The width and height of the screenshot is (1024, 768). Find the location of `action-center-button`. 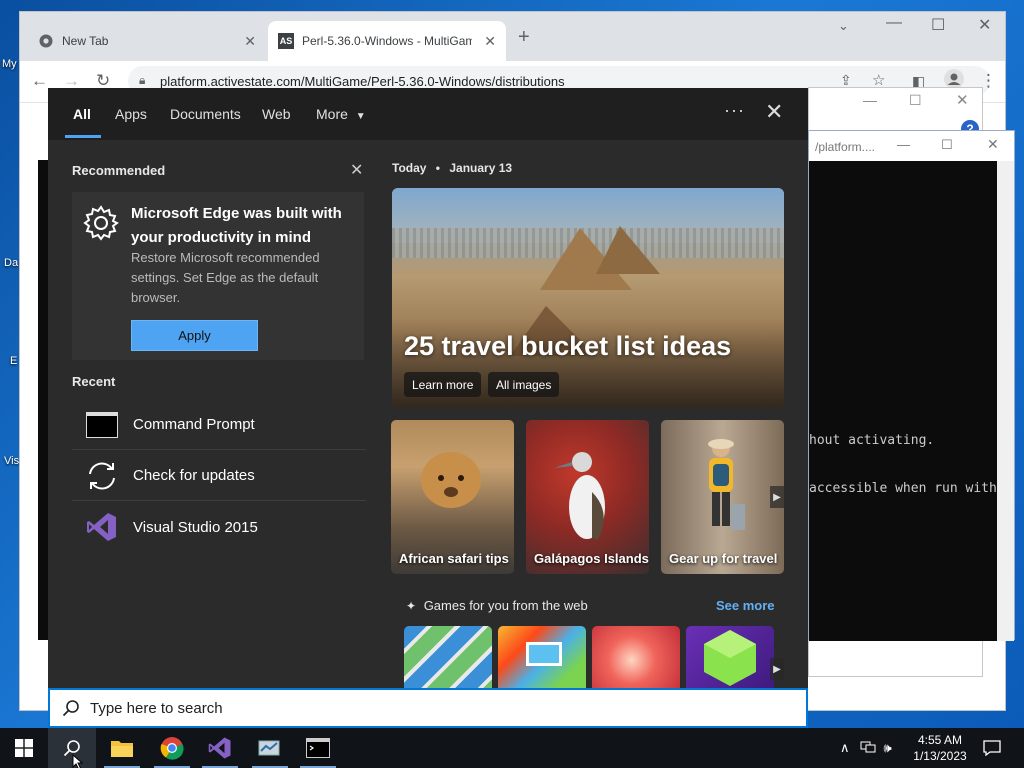

action-center-button is located at coordinates (992, 748).